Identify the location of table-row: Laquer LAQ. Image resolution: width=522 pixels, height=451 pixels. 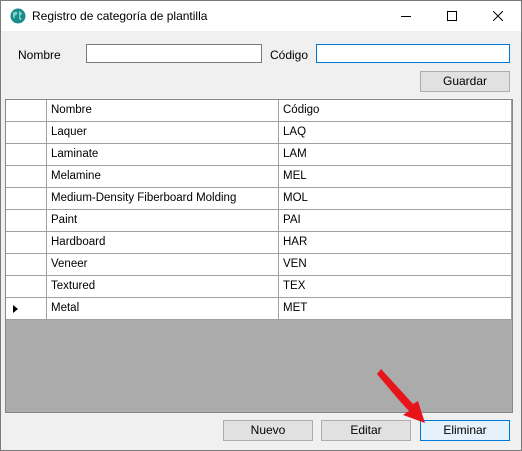
(259, 133).